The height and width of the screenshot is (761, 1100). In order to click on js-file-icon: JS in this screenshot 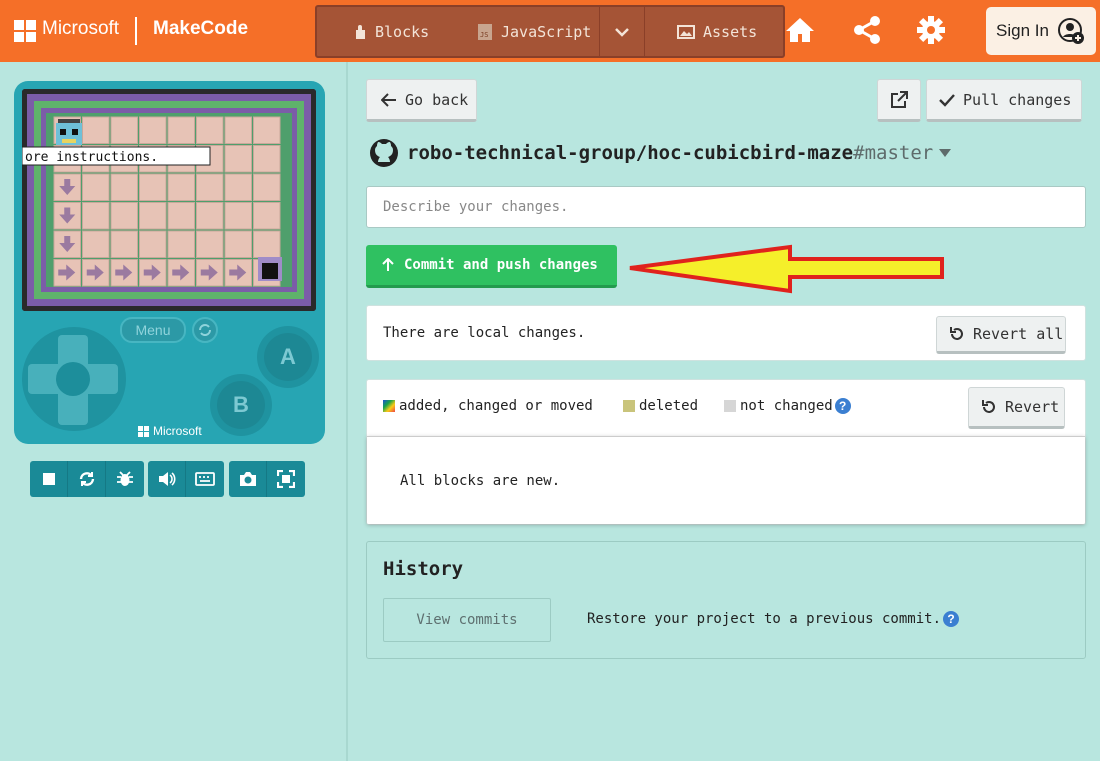, I will do `click(485, 31)`.